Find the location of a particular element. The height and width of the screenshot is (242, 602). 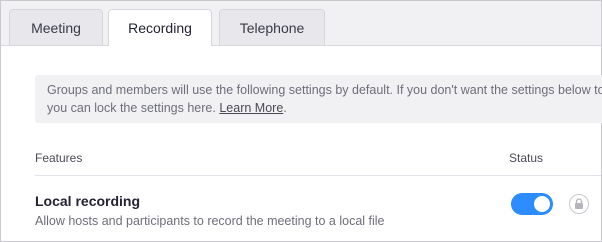

toggle-knob is located at coordinates (542, 204).